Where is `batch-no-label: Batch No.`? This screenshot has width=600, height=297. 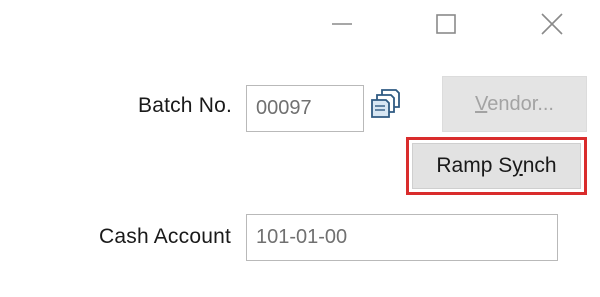
batch-no-label: Batch No. is located at coordinates (184, 105).